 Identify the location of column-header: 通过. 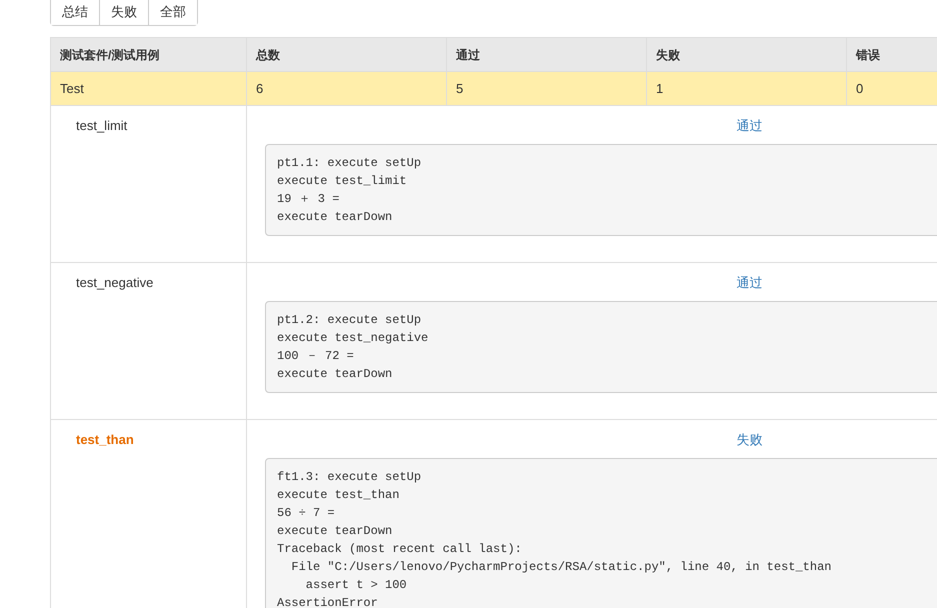
(546, 55).